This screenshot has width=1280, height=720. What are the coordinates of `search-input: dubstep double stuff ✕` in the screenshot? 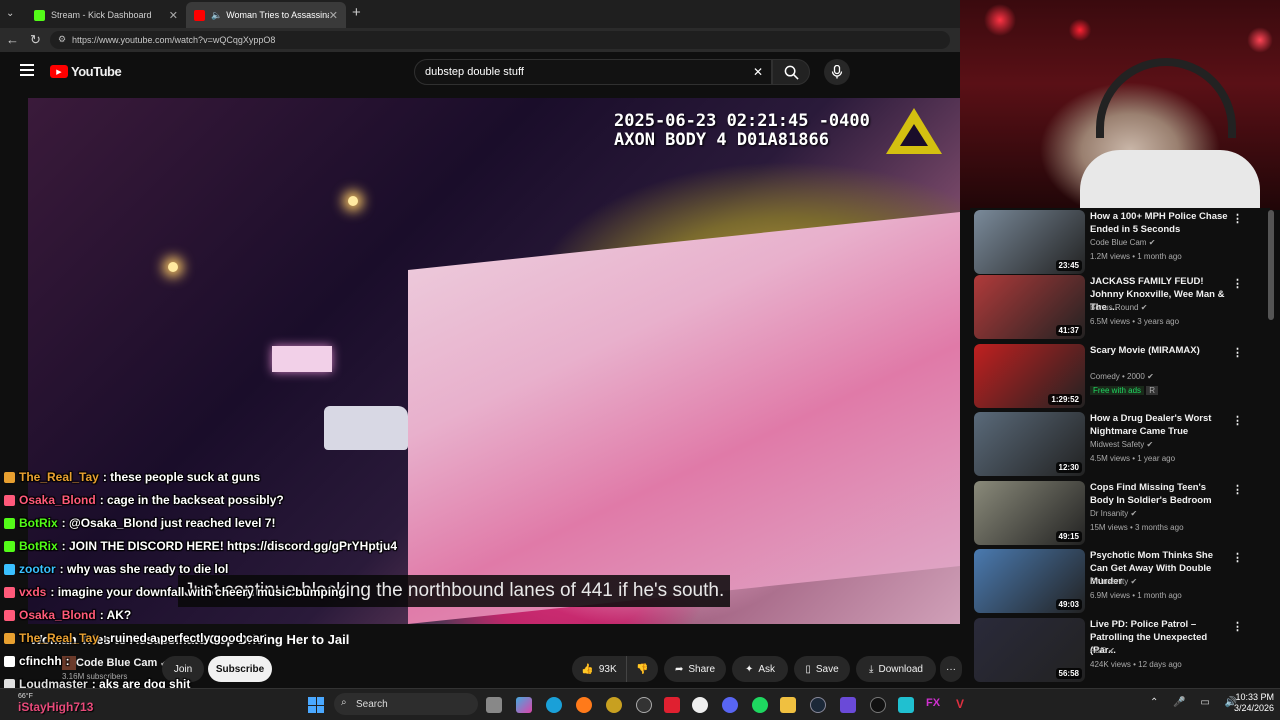 It's located at (593, 72).